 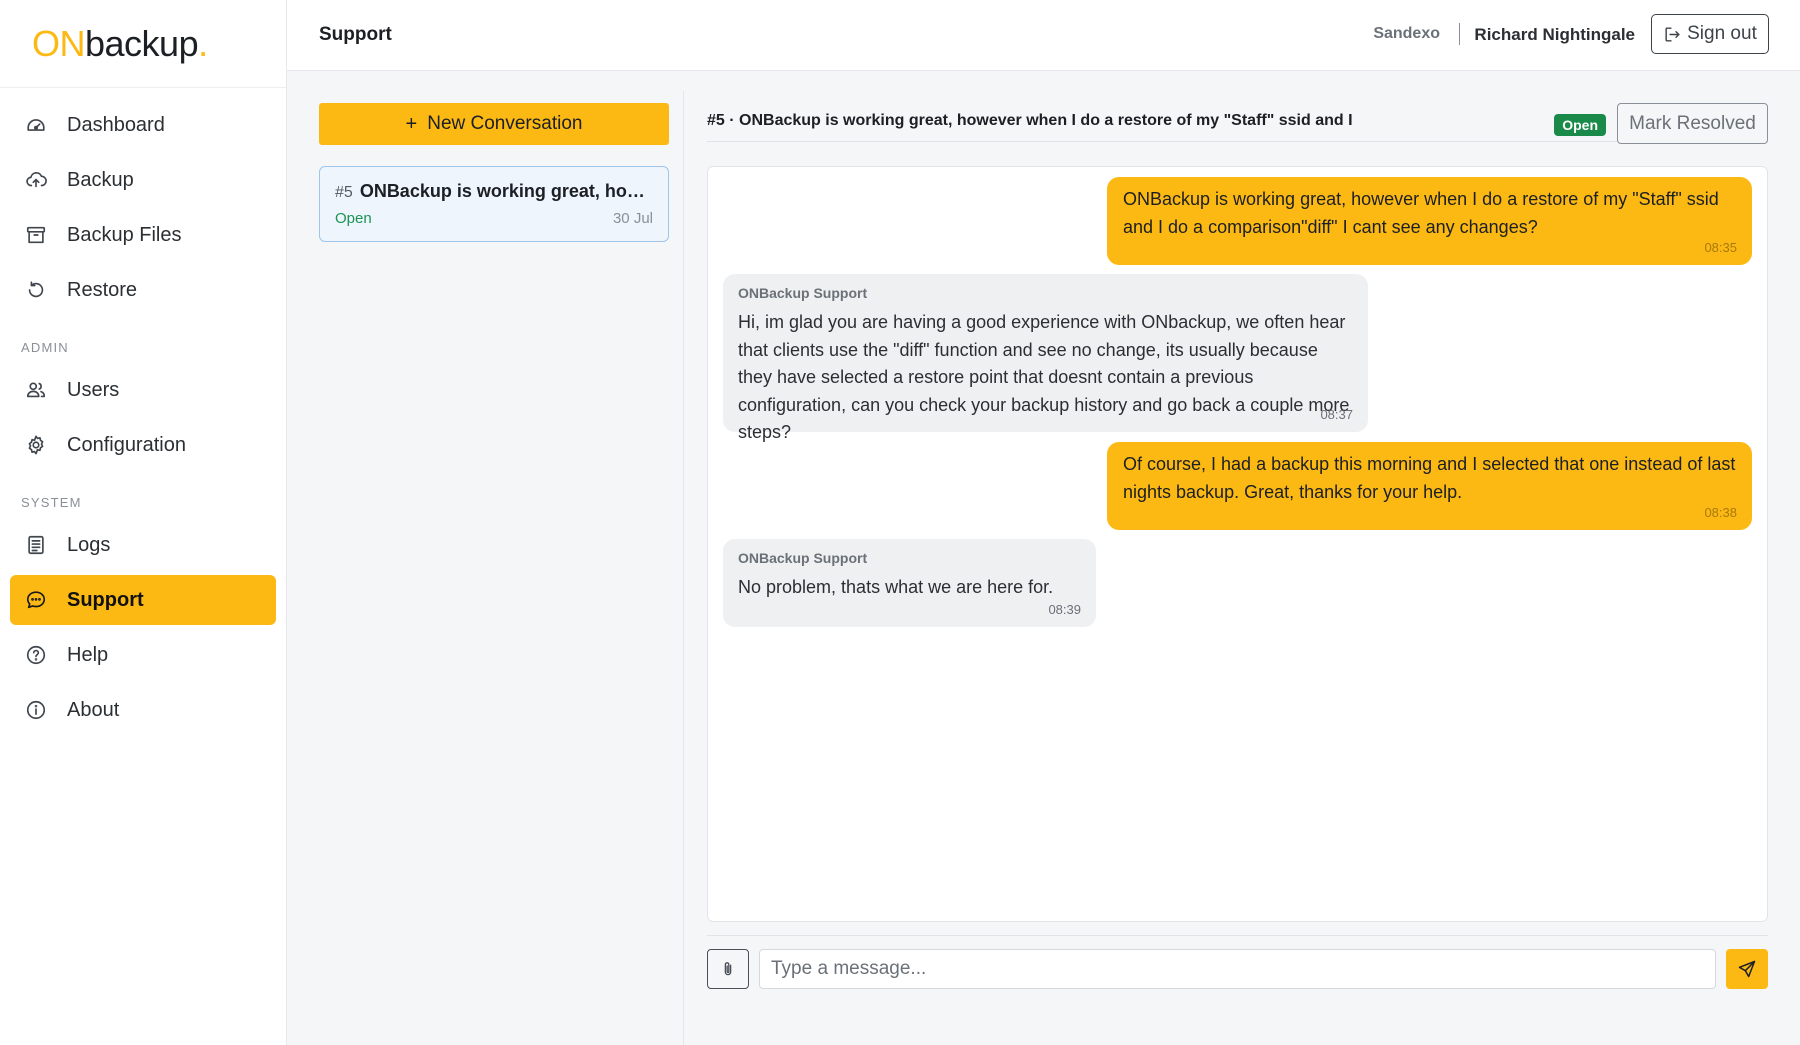 What do you see at coordinates (1406, 33) in the screenshot?
I see `organization-name: Sandexo` at bounding box center [1406, 33].